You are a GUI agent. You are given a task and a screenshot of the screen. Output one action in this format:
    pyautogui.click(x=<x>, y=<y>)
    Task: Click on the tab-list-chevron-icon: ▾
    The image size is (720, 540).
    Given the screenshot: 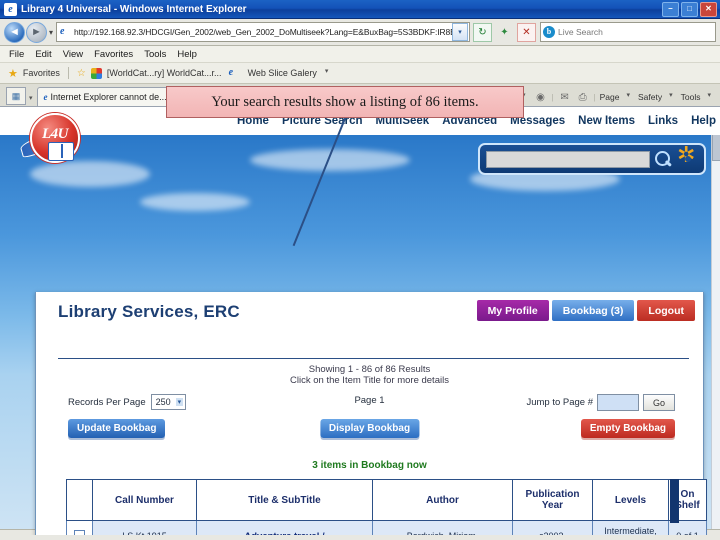 What is the action you would take?
    pyautogui.click(x=31, y=98)
    